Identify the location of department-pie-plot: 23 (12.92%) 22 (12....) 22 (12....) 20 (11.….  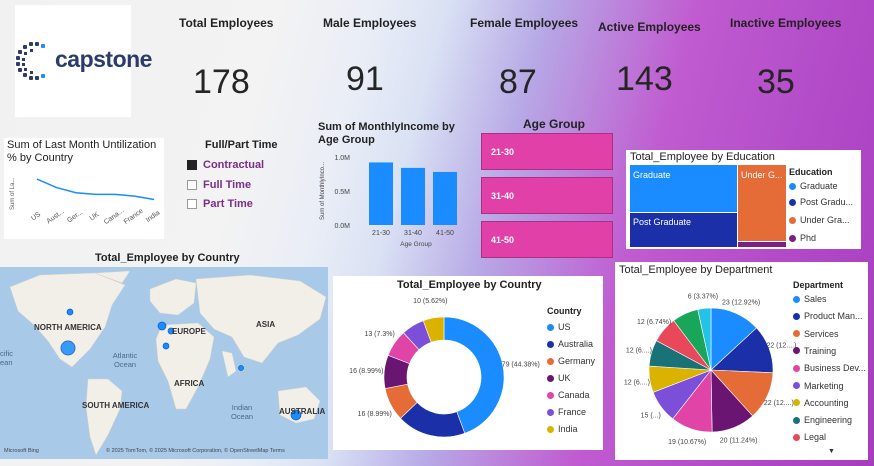
(710, 369).